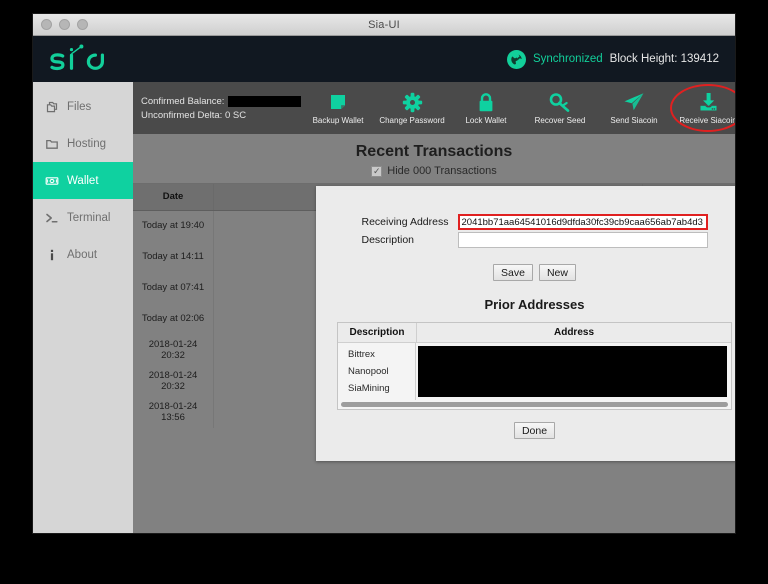 This screenshot has height=584, width=768. I want to click on list-item: Bittrex, so click(381, 354).